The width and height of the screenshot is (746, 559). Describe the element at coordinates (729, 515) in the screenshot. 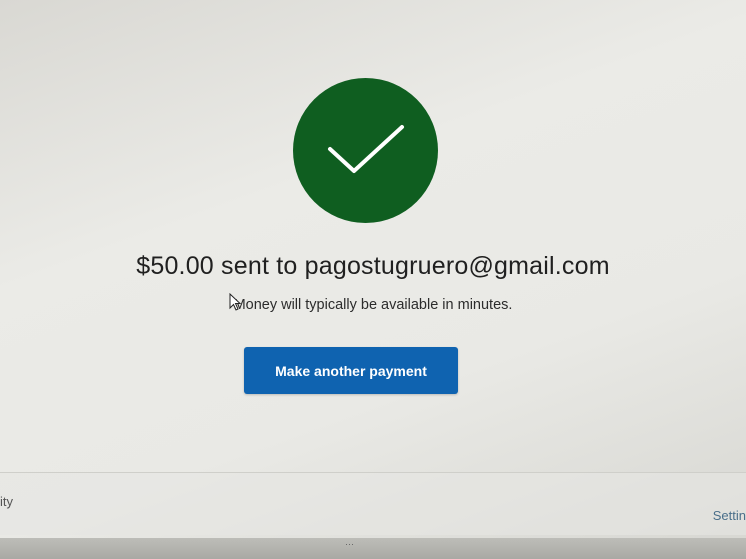

I see `footer-settings-link: Settin` at that location.